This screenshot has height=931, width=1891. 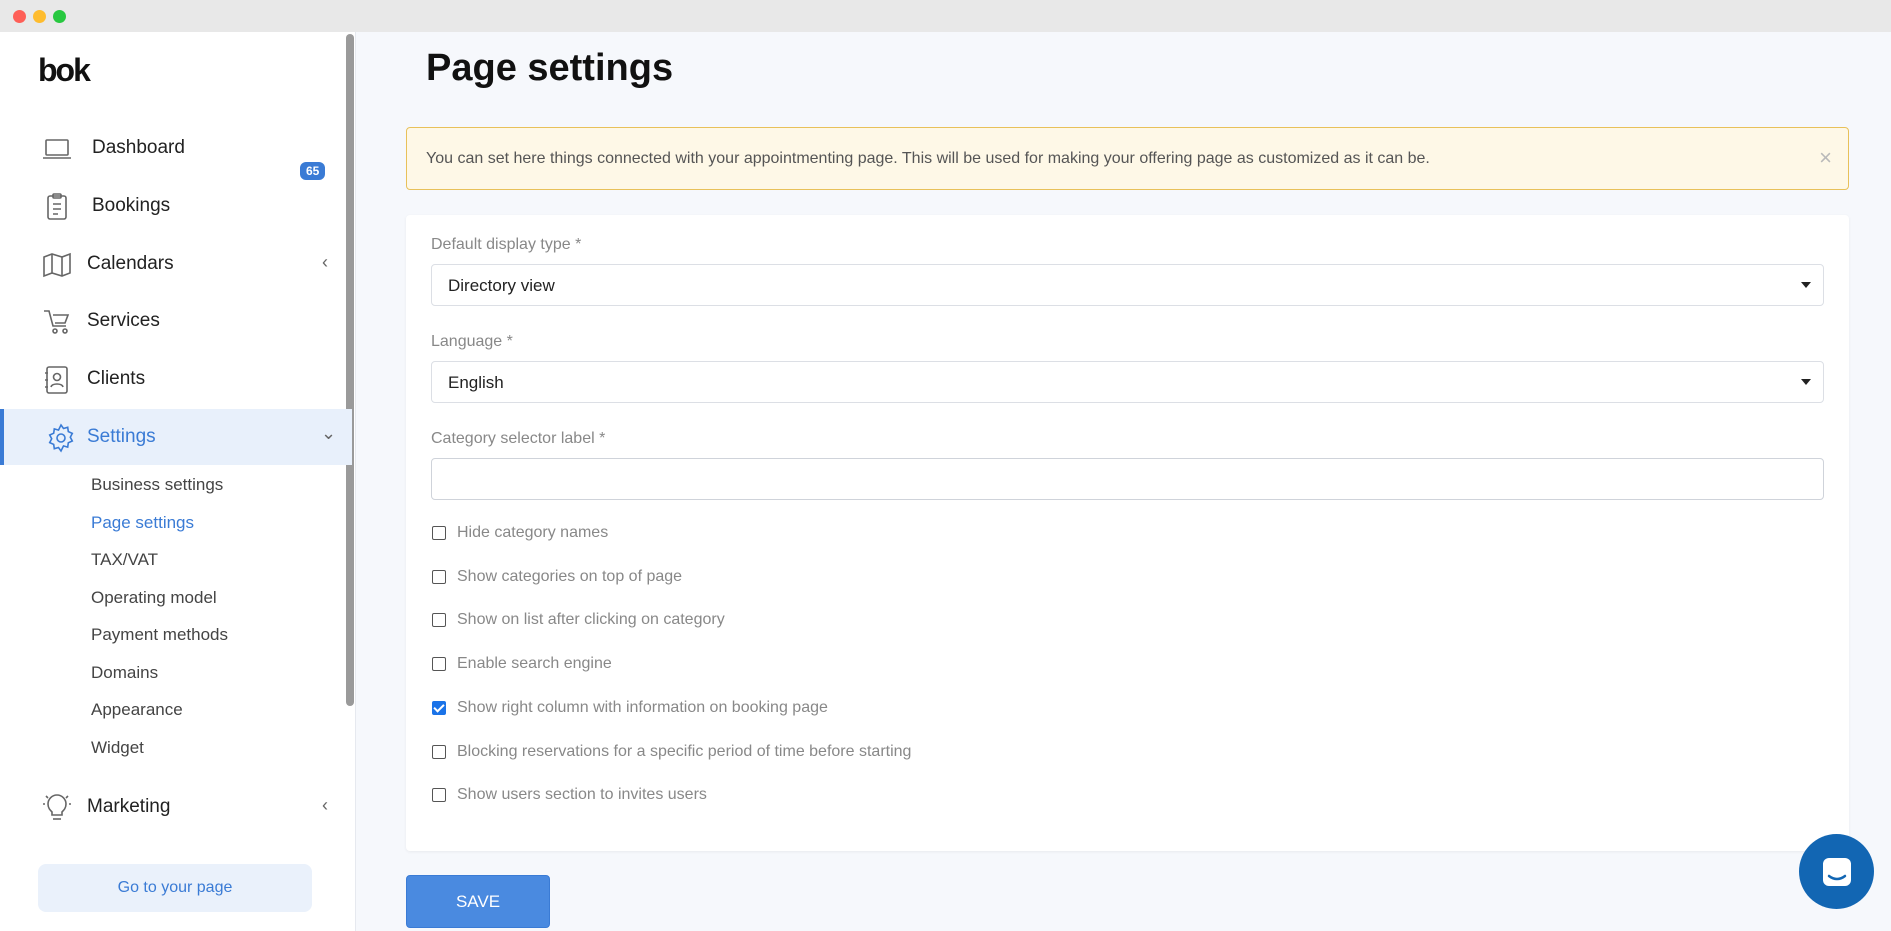 What do you see at coordinates (176, 321) in the screenshot?
I see `sidebar-item-services: Services` at bounding box center [176, 321].